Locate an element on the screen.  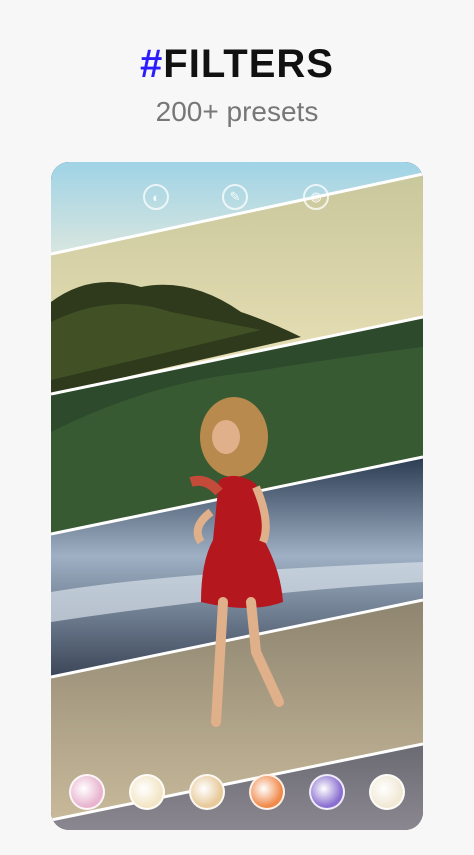
subtitle: 200+ presets is located at coordinates (237, 111).